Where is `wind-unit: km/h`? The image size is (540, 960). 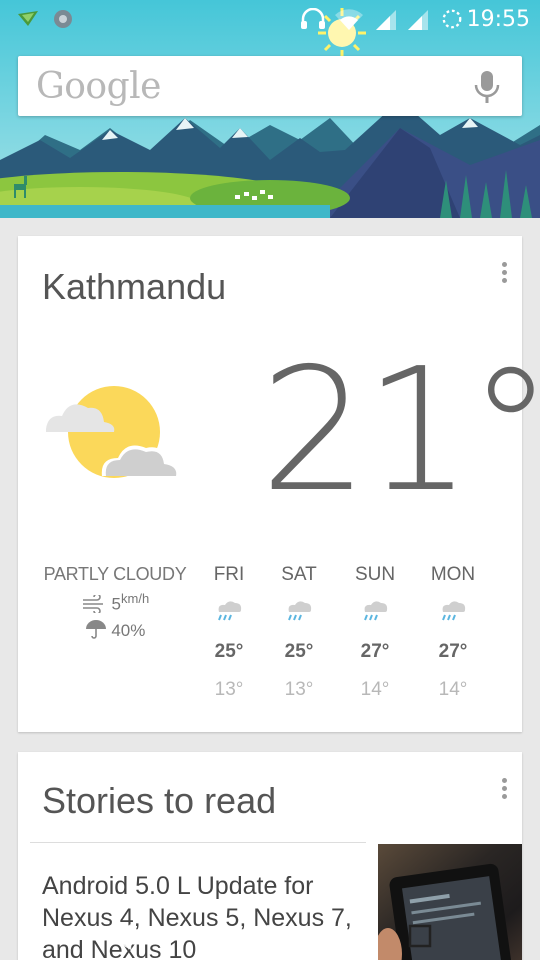 wind-unit: km/h is located at coordinates (135, 598).